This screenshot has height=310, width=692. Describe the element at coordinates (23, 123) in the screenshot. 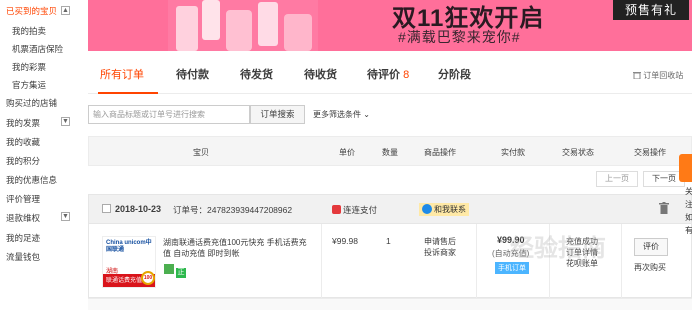

I see `sidebar-item-invoice: 我的发票` at that location.